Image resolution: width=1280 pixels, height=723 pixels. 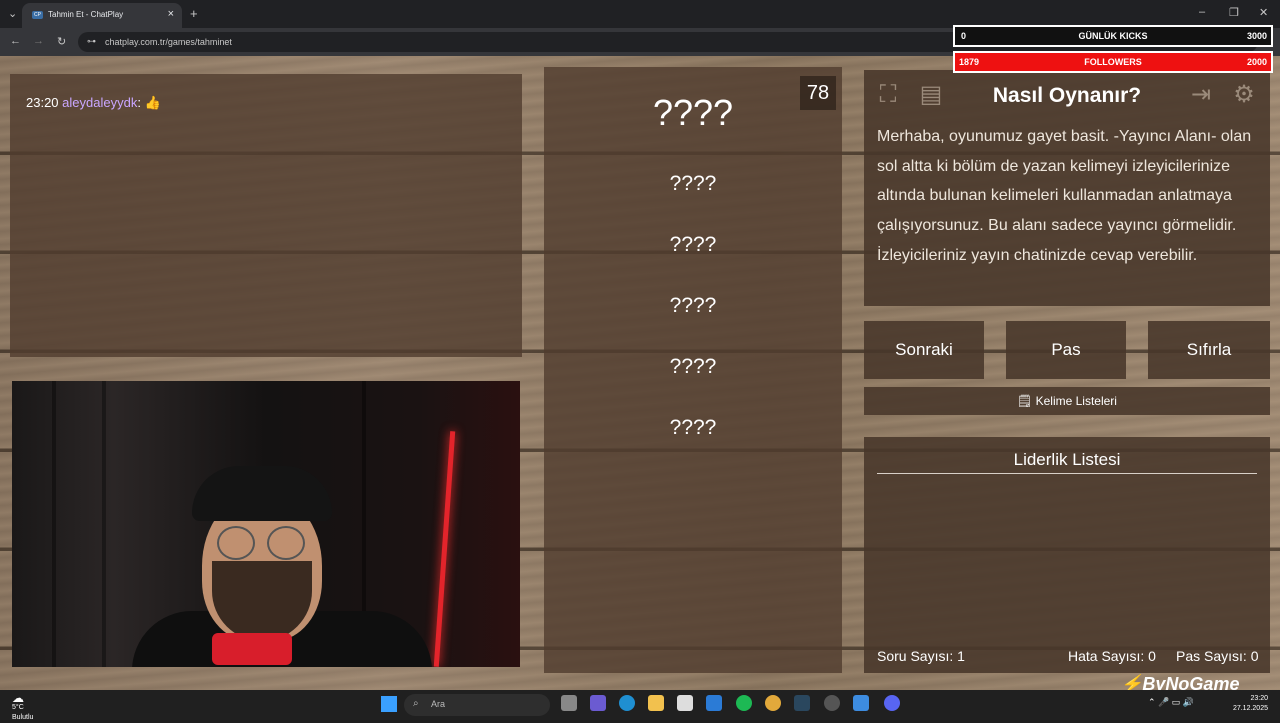 I want to click on main-word: ????, so click(x=693, y=112).